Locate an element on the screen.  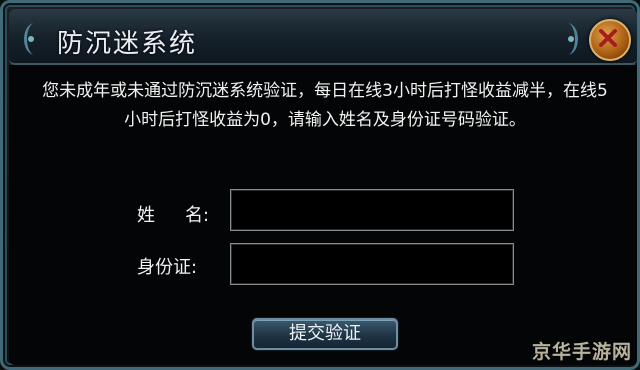
watermark-logo: 京华手游网 is located at coordinates (581, 352).